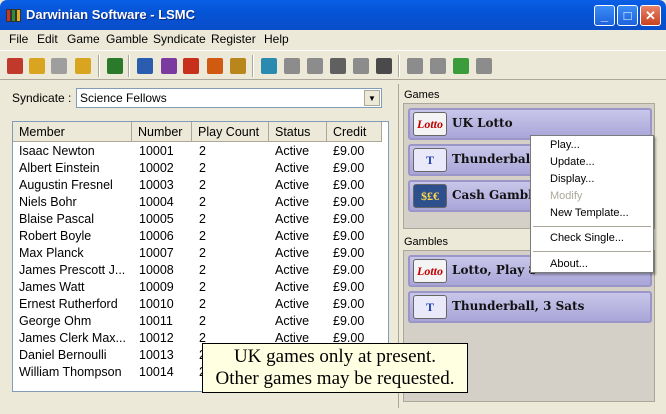 This screenshot has width=666, height=414. Describe the element at coordinates (156, 151) in the screenshot. I see `cell-number: 10001` at that location.